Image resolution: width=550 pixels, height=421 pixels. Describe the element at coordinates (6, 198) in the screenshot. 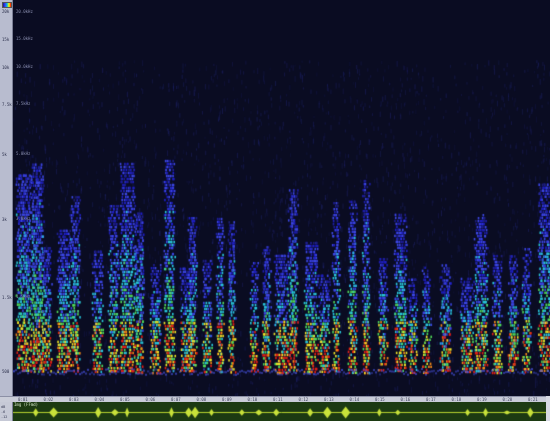

I see `frequency-ruler: 20k 15k 10k 7.5k 5k 3k 1.5k 500` at that location.